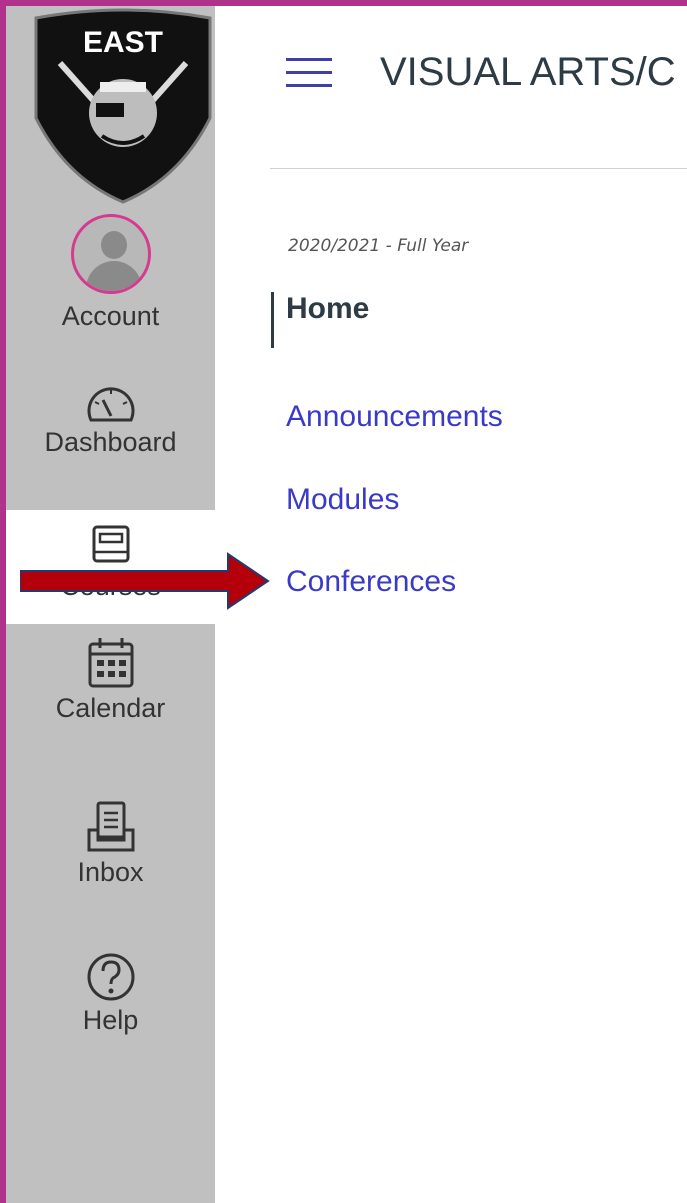  Describe the element at coordinates (371, 582) in the screenshot. I see `course-nav-conferences: Conferences` at that location.